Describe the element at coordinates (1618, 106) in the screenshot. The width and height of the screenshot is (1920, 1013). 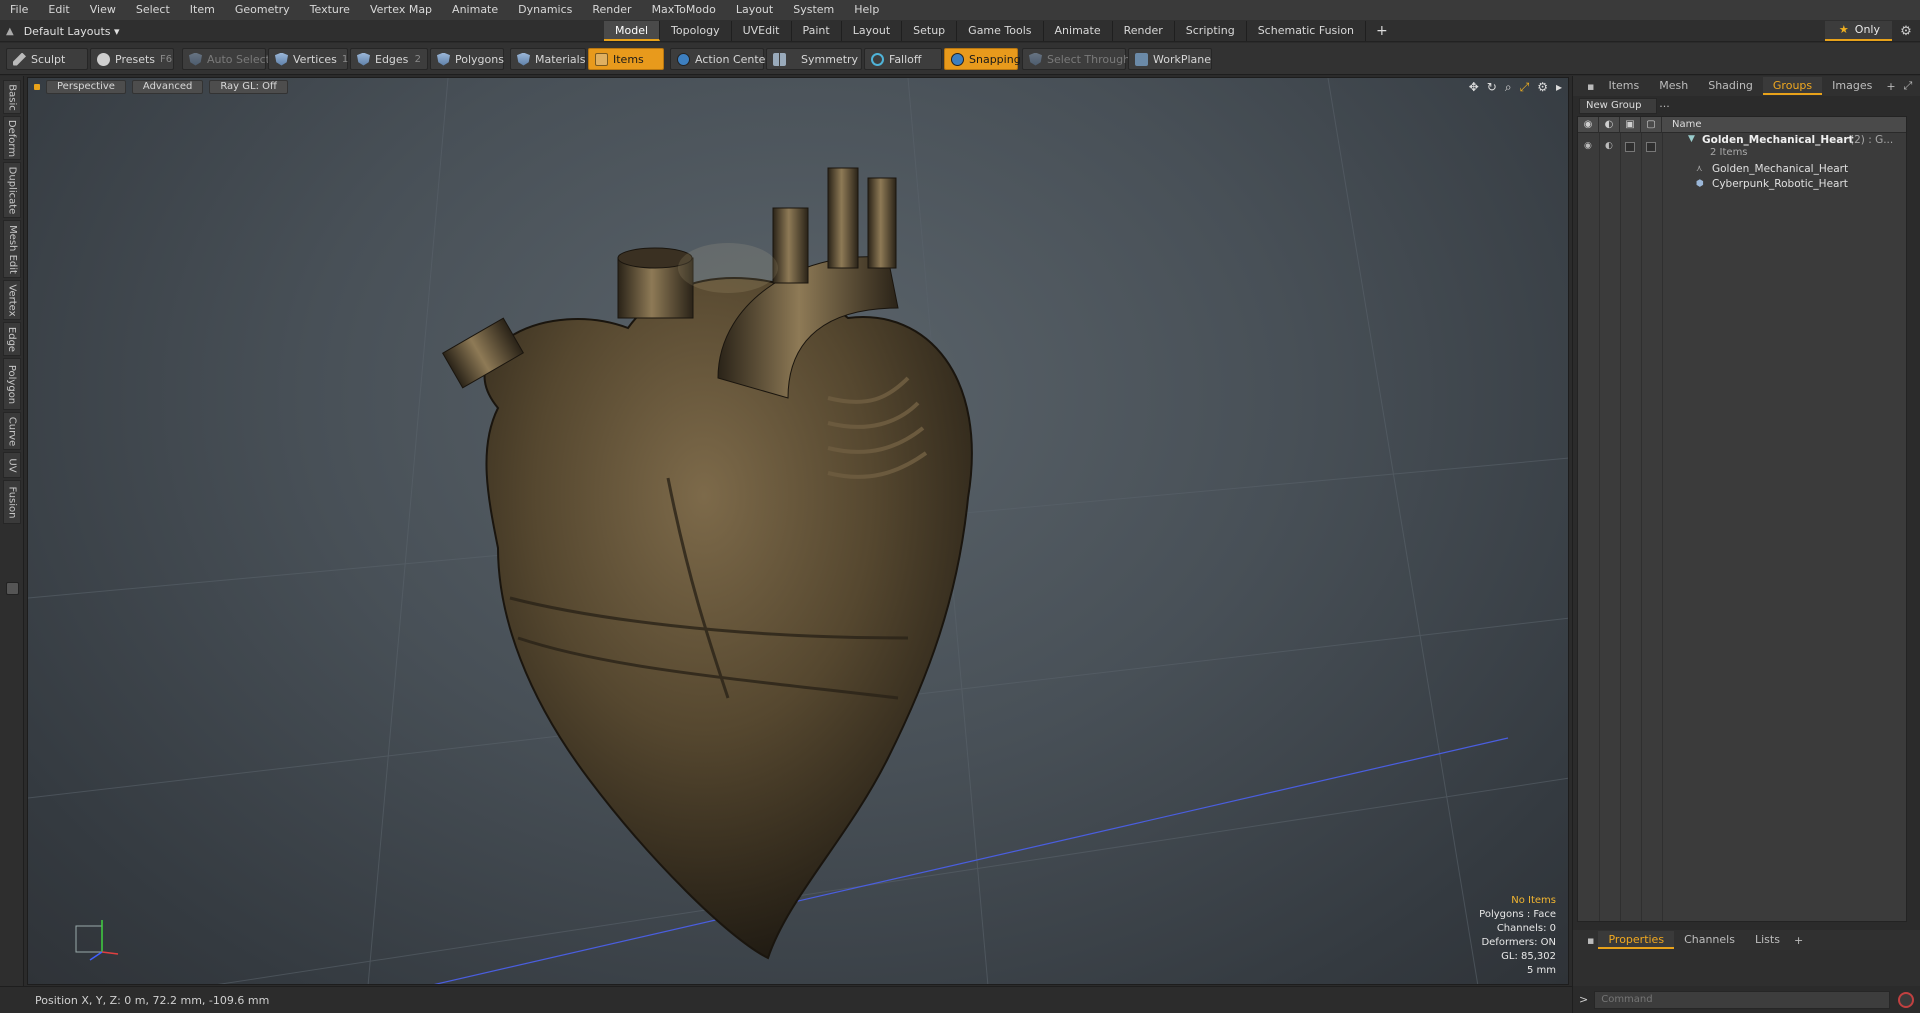
I see `new-group-button: New Group` at that location.